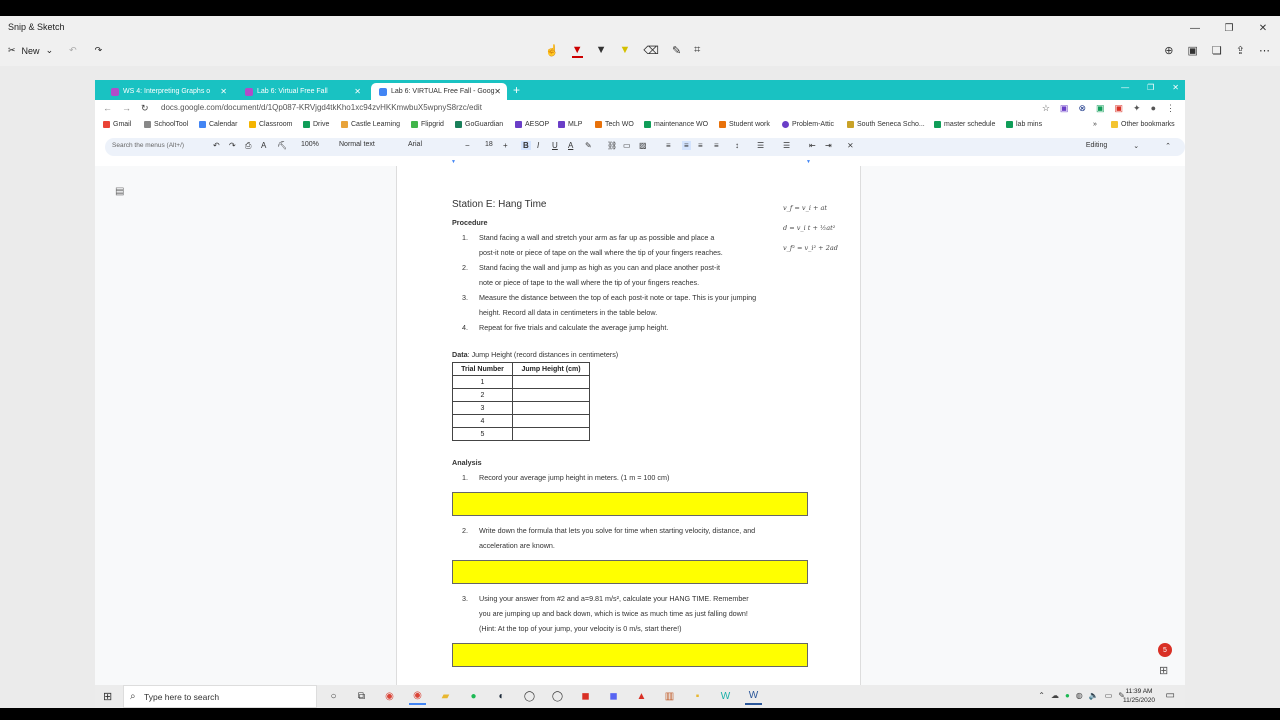  Describe the element at coordinates (439, 91) in the screenshot. I see `tab-lab6-doc: Lab 6: VIRTUAL Free Fall - Goog ✕` at that location.